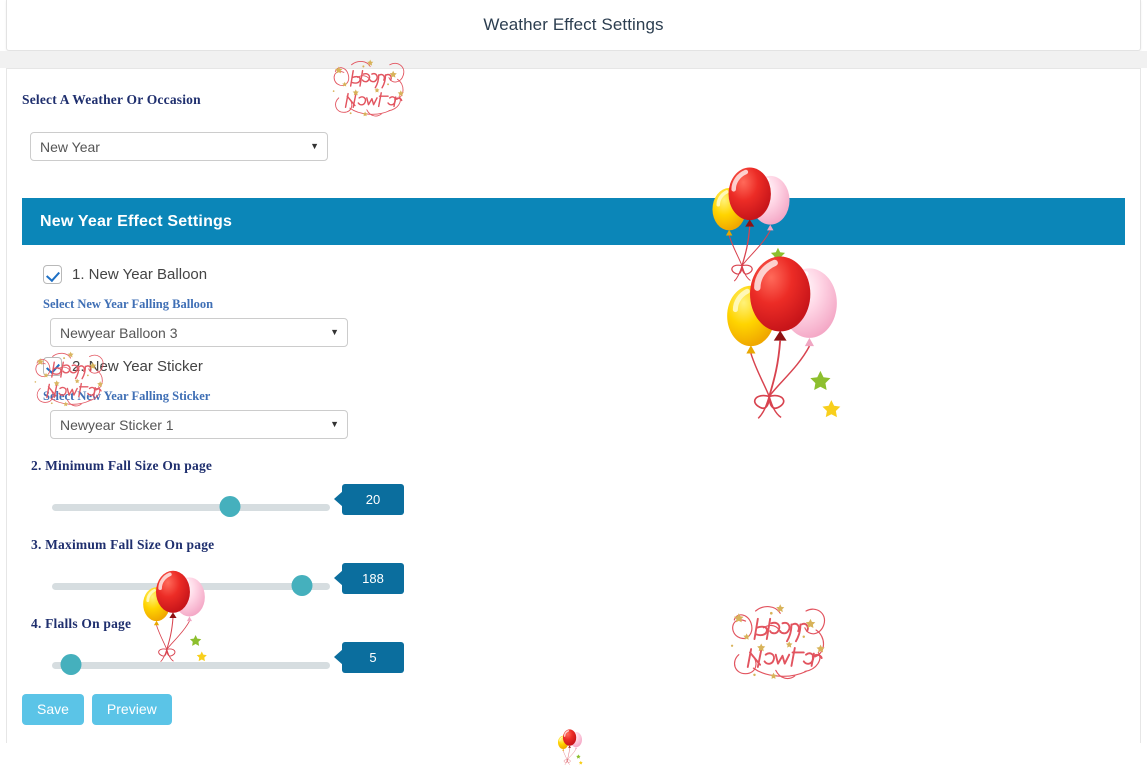 The image size is (1147, 766). What do you see at coordinates (131, 709) in the screenshot?
I see `preview-button: Preview` at bounding box center [131, 709].